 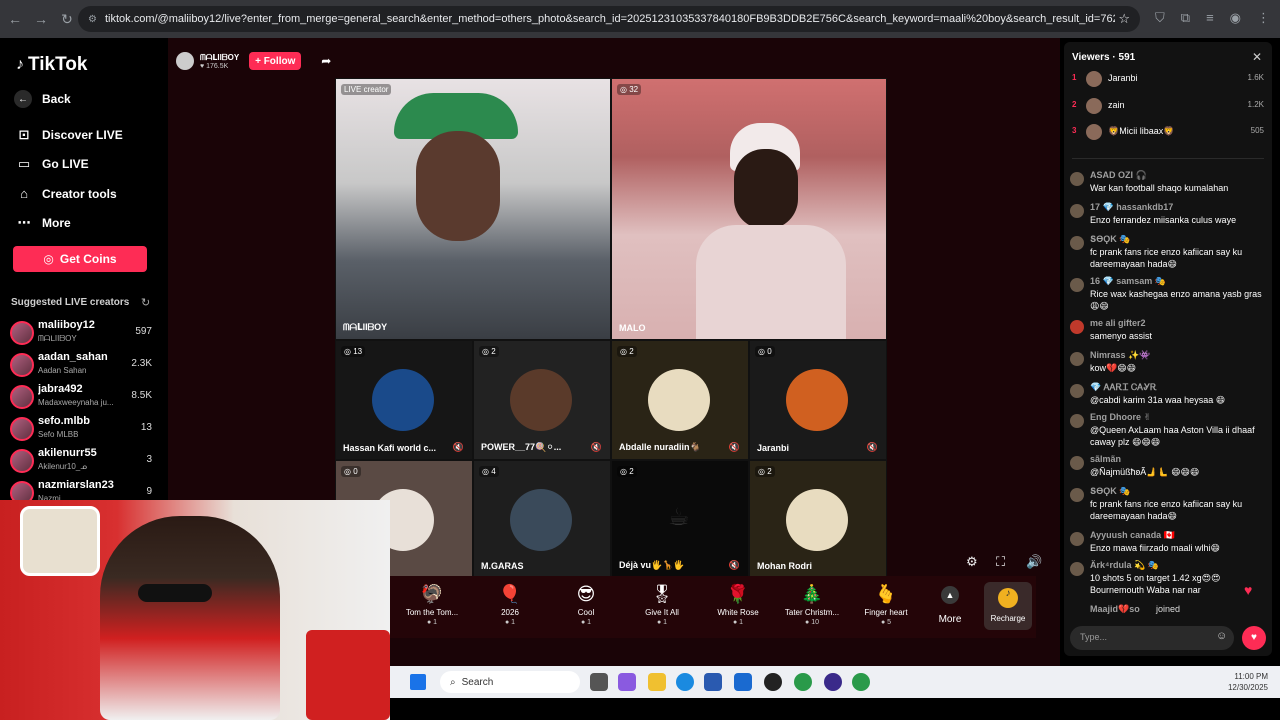 I want to click on windows-taskbar: ⌕ Search 11:00 PM 12/30/2025, so click(x=835, y=682).